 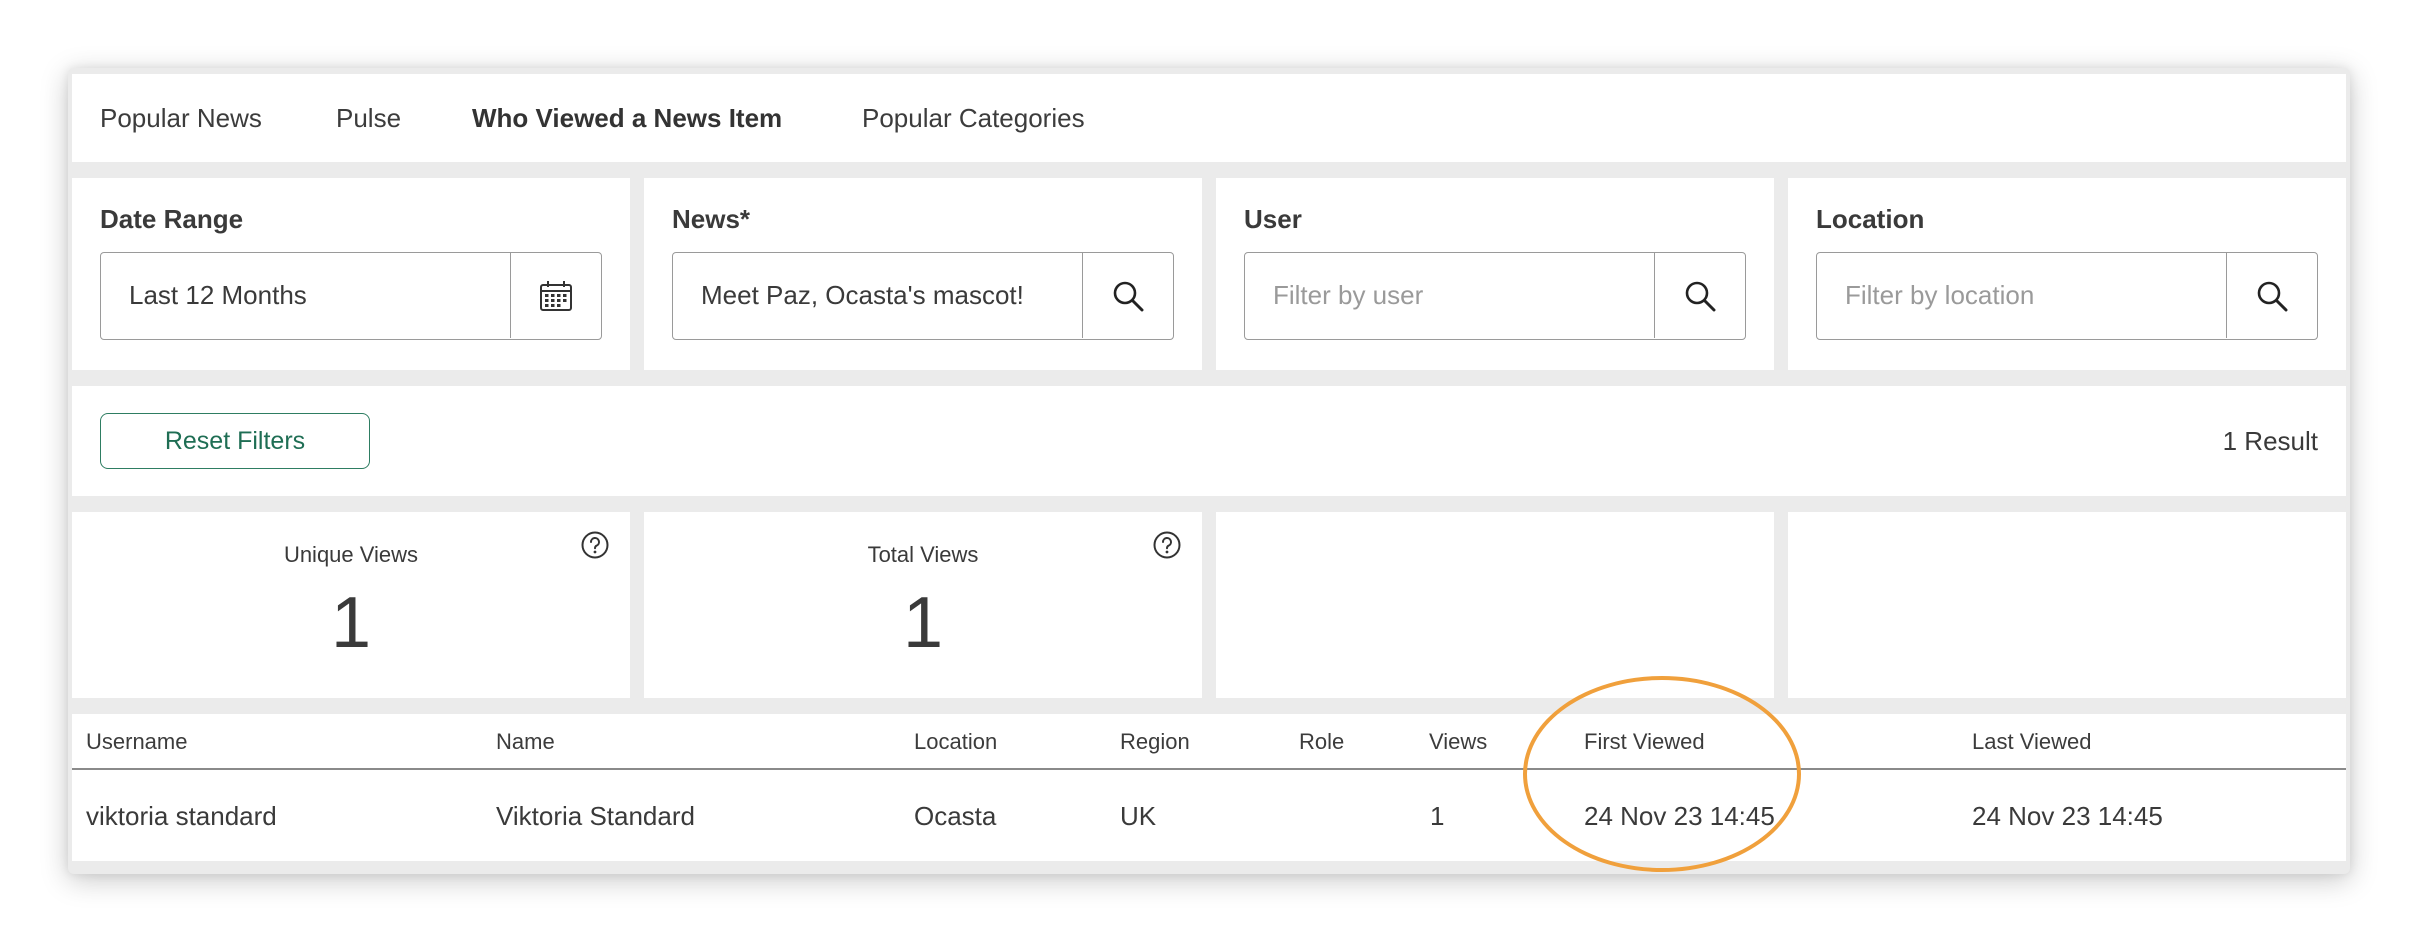 I want to click on user-filter: User Filter by user, so click(x=1495, y=274).